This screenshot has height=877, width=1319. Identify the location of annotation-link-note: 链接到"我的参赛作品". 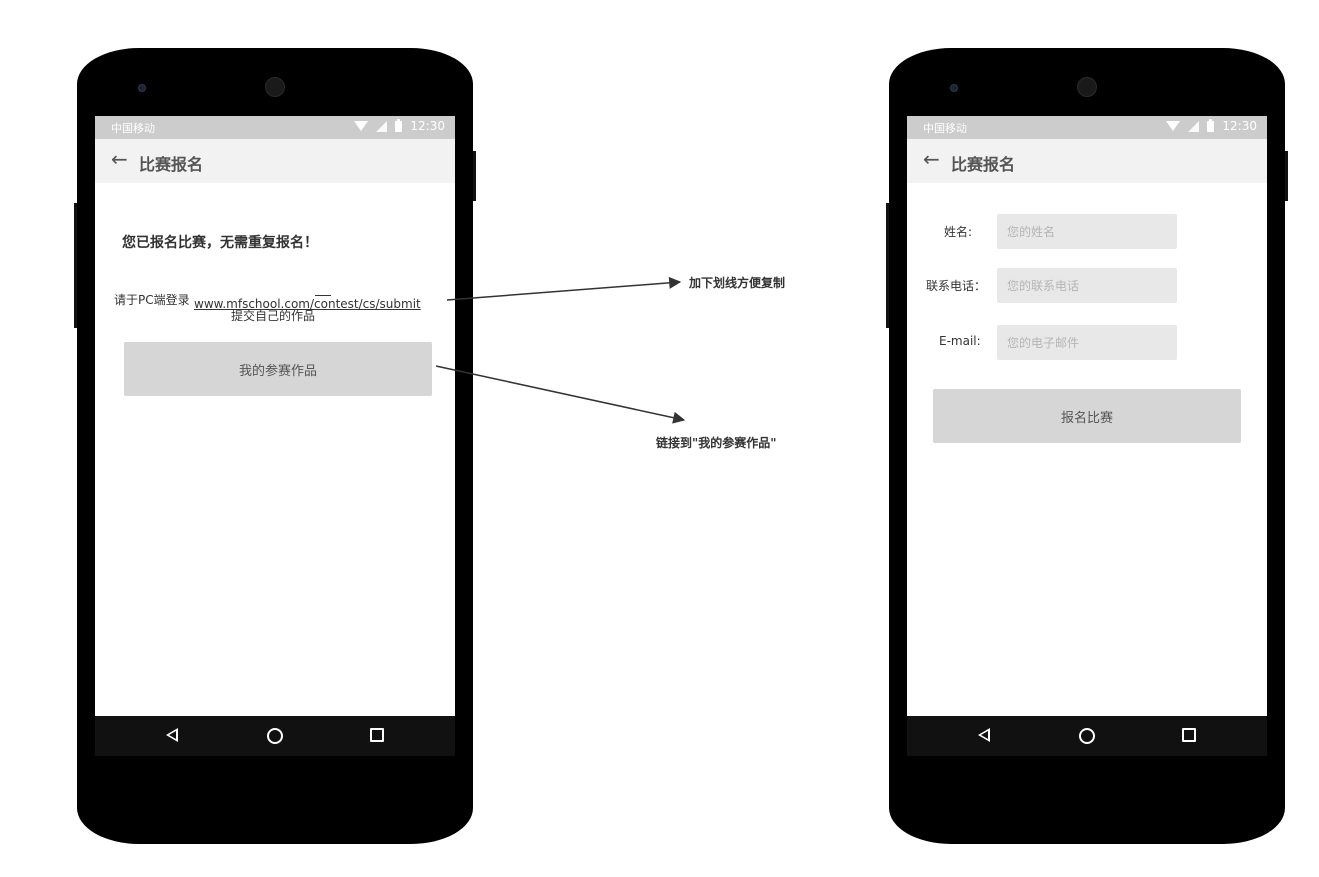
(716, 443).